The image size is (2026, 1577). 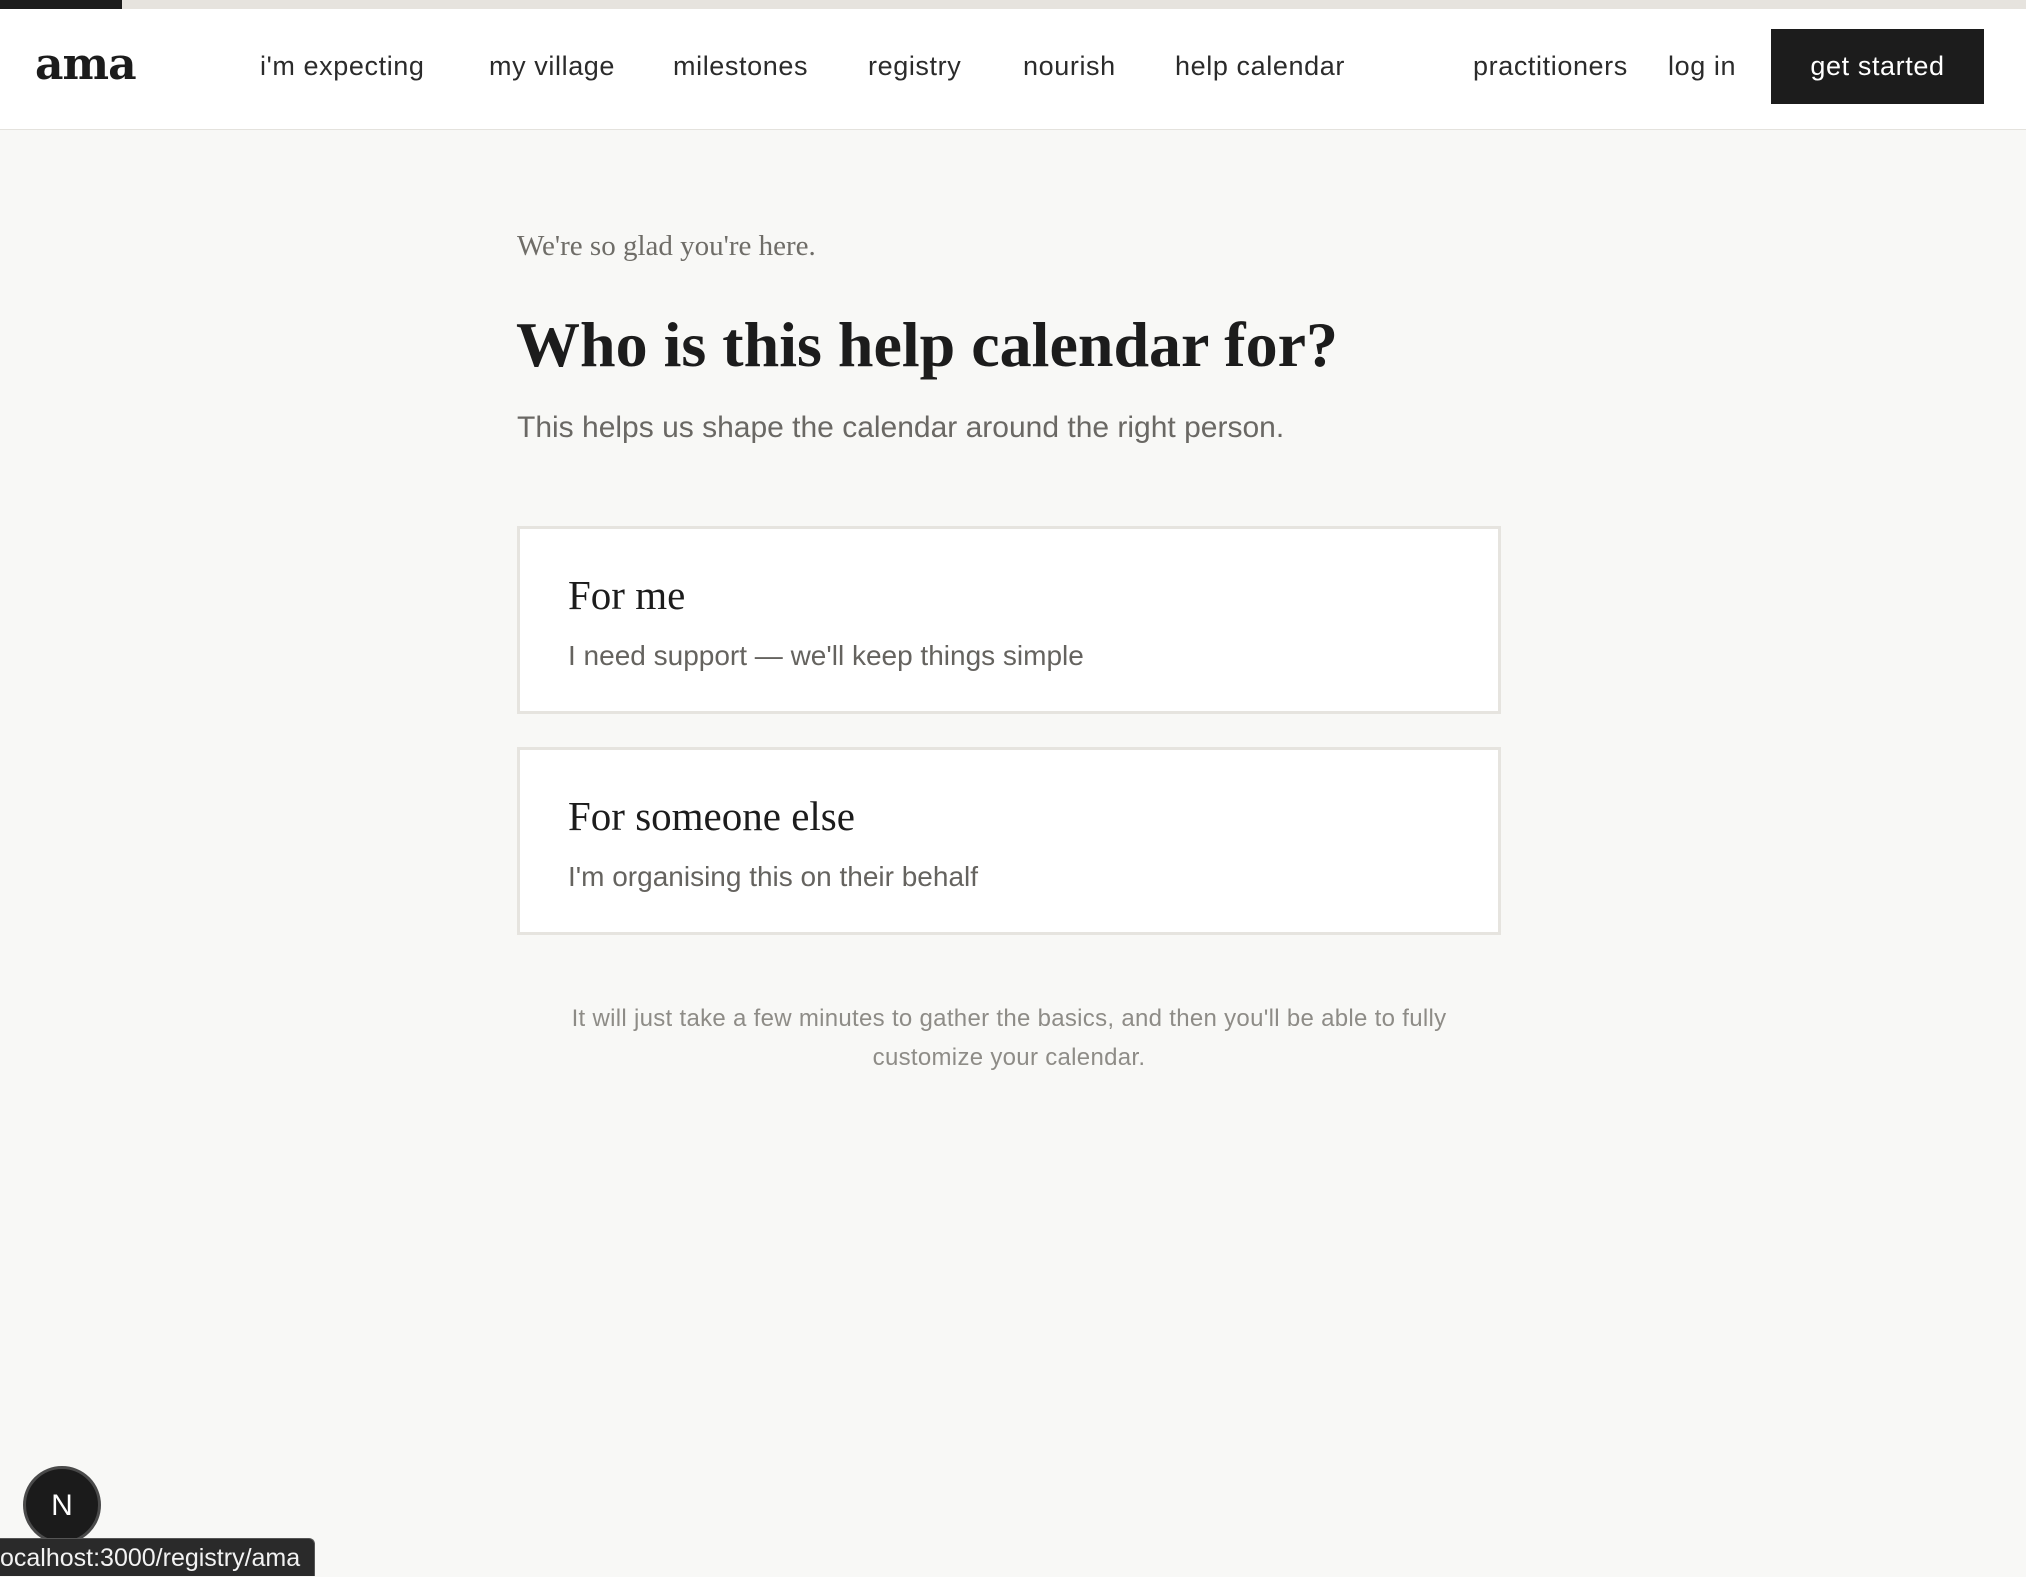 What do you see at coordinates (1069, 66) in the screenshot?
I see `nav-link-nourish: nourish` at bounding box center [1069, 66].